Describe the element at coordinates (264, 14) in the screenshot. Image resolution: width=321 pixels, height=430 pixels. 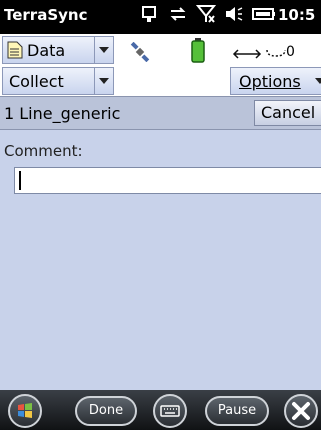
I see `battery-icon` at that location.